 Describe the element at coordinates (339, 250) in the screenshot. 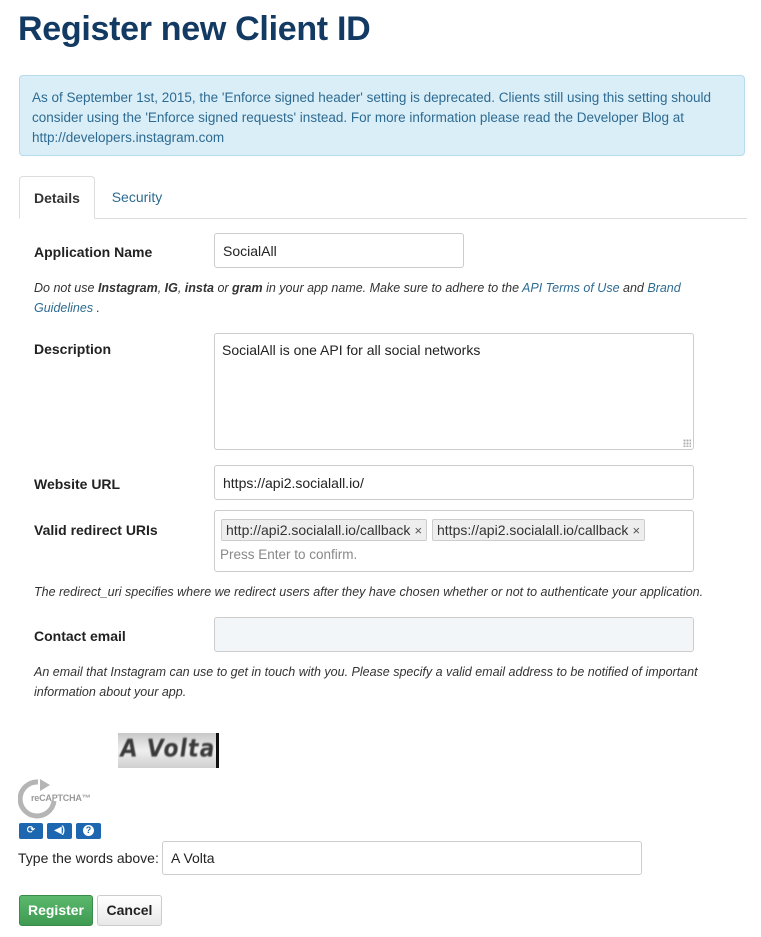

I see `app-name-input` at that location.